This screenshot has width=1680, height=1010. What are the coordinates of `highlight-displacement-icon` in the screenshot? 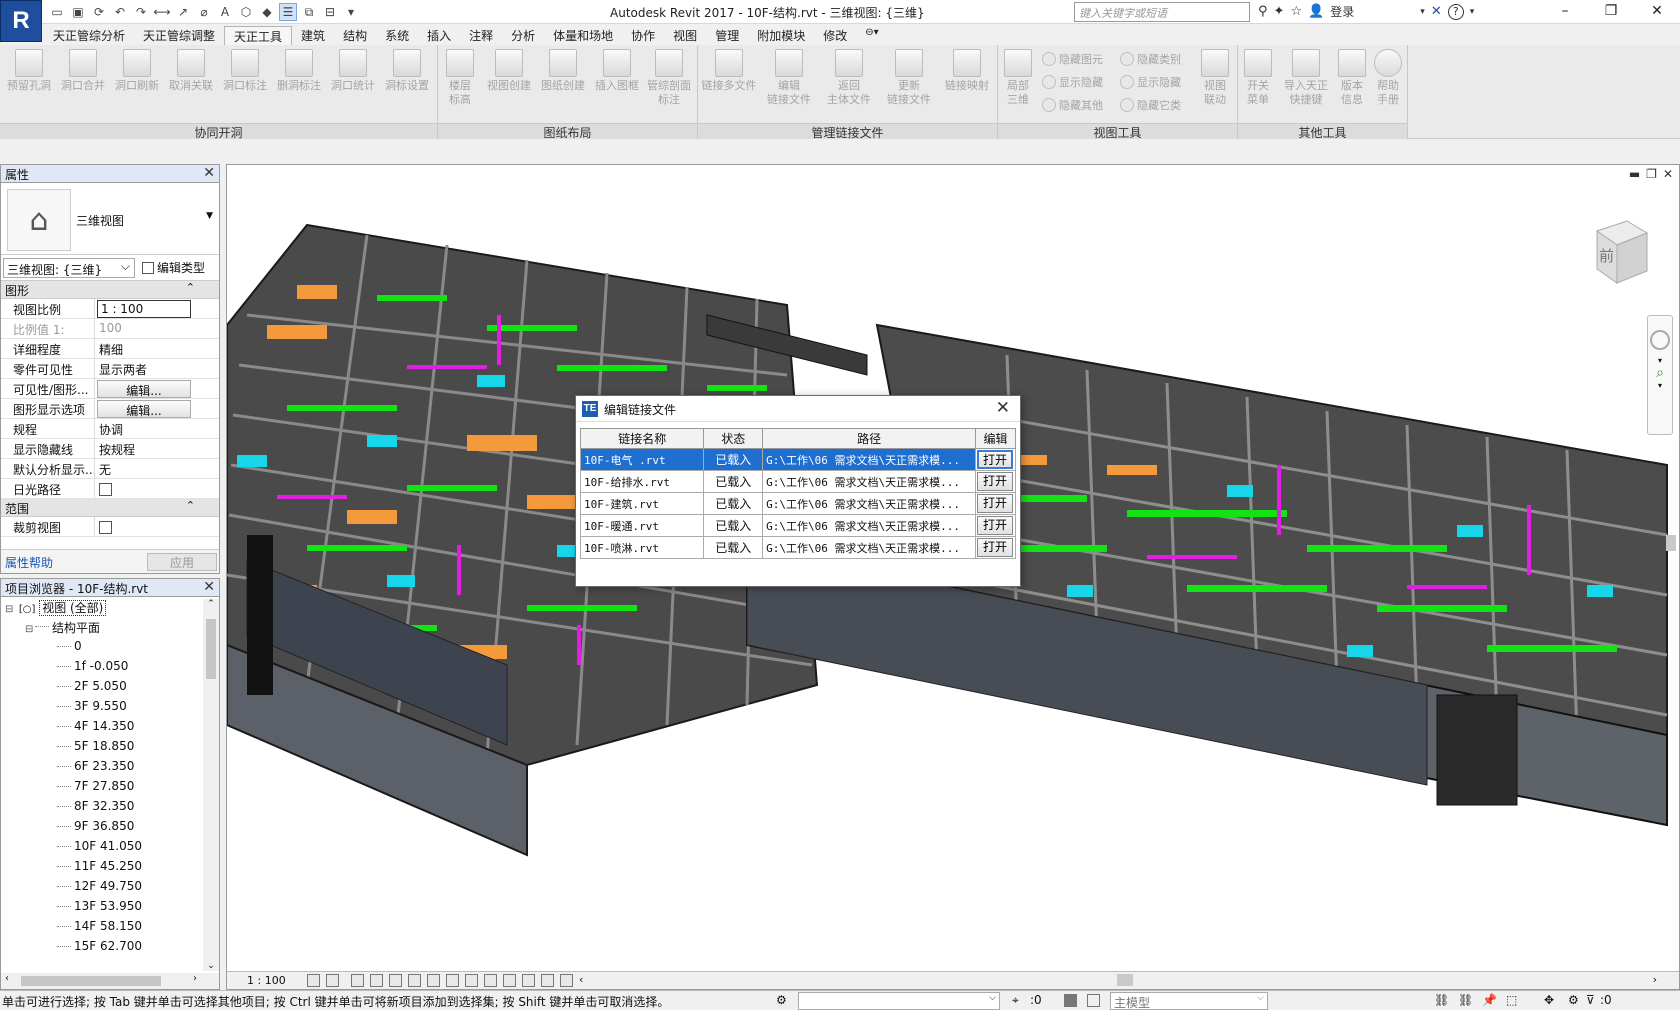 It's located at (547, 980).